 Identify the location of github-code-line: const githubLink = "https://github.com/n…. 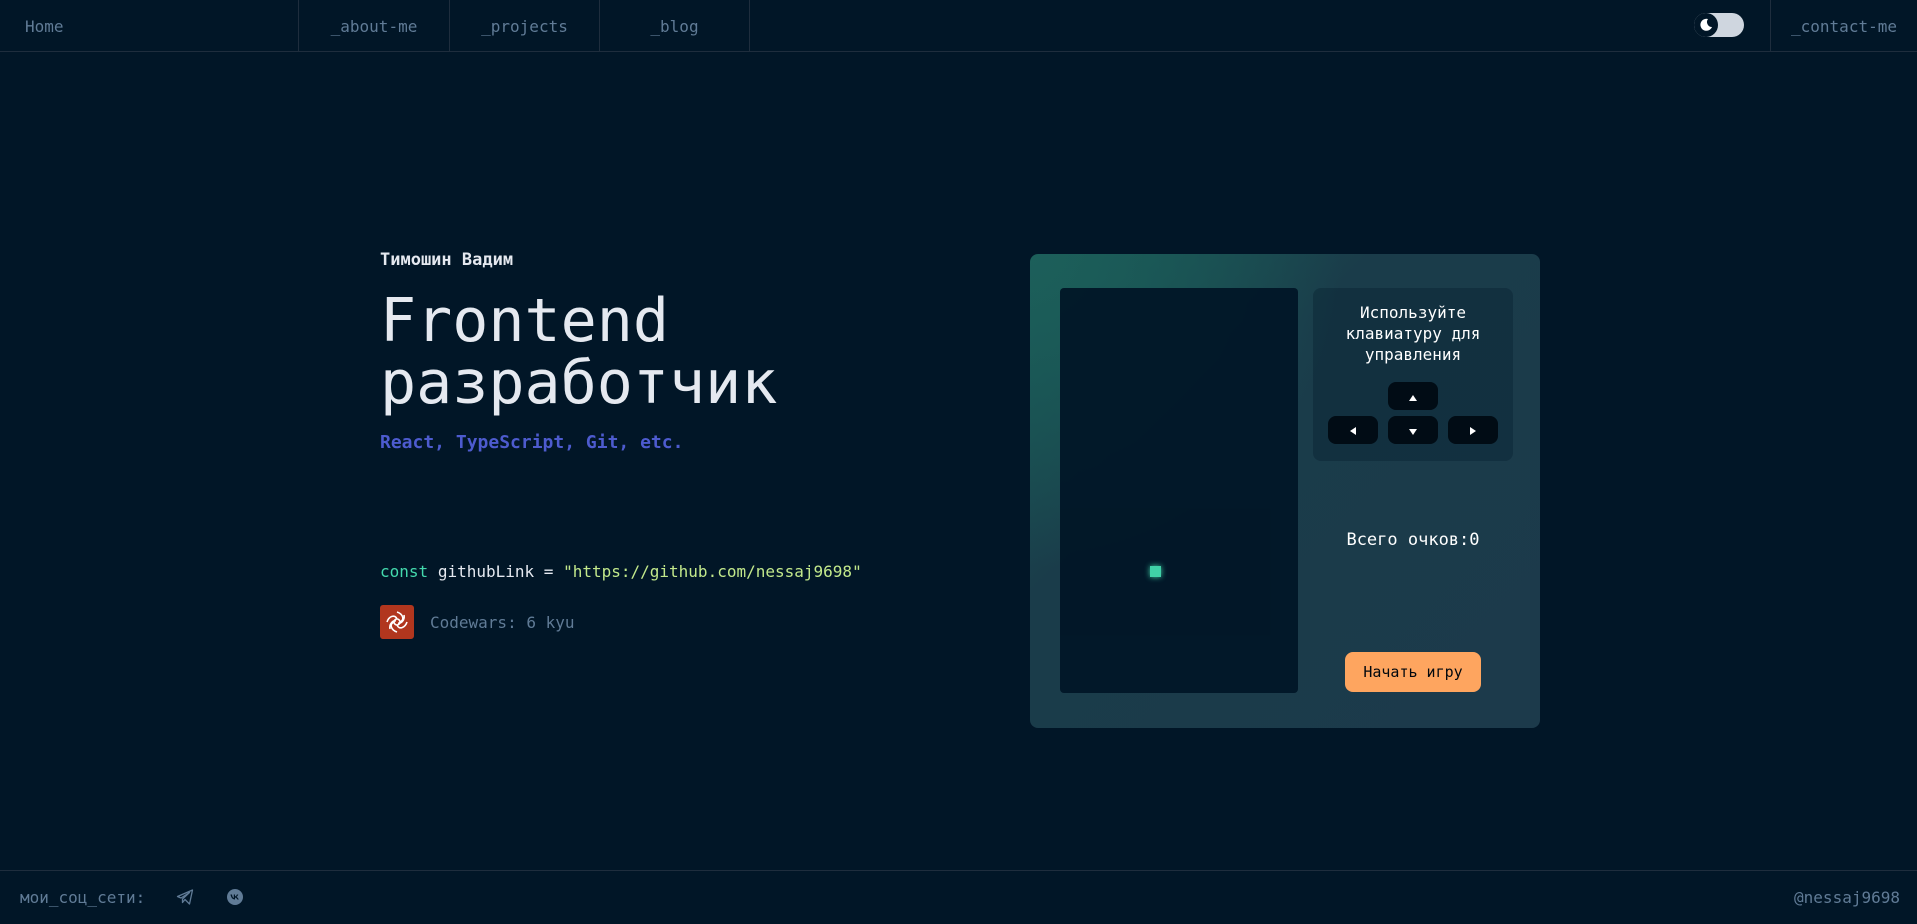
(621, 571).